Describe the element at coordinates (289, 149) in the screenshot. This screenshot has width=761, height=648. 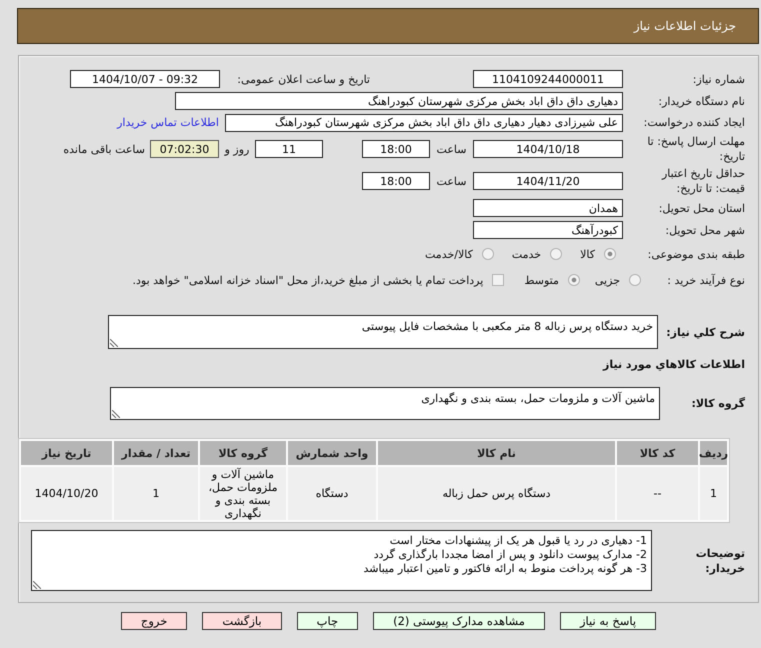
I see `days-field: 11` at that location.